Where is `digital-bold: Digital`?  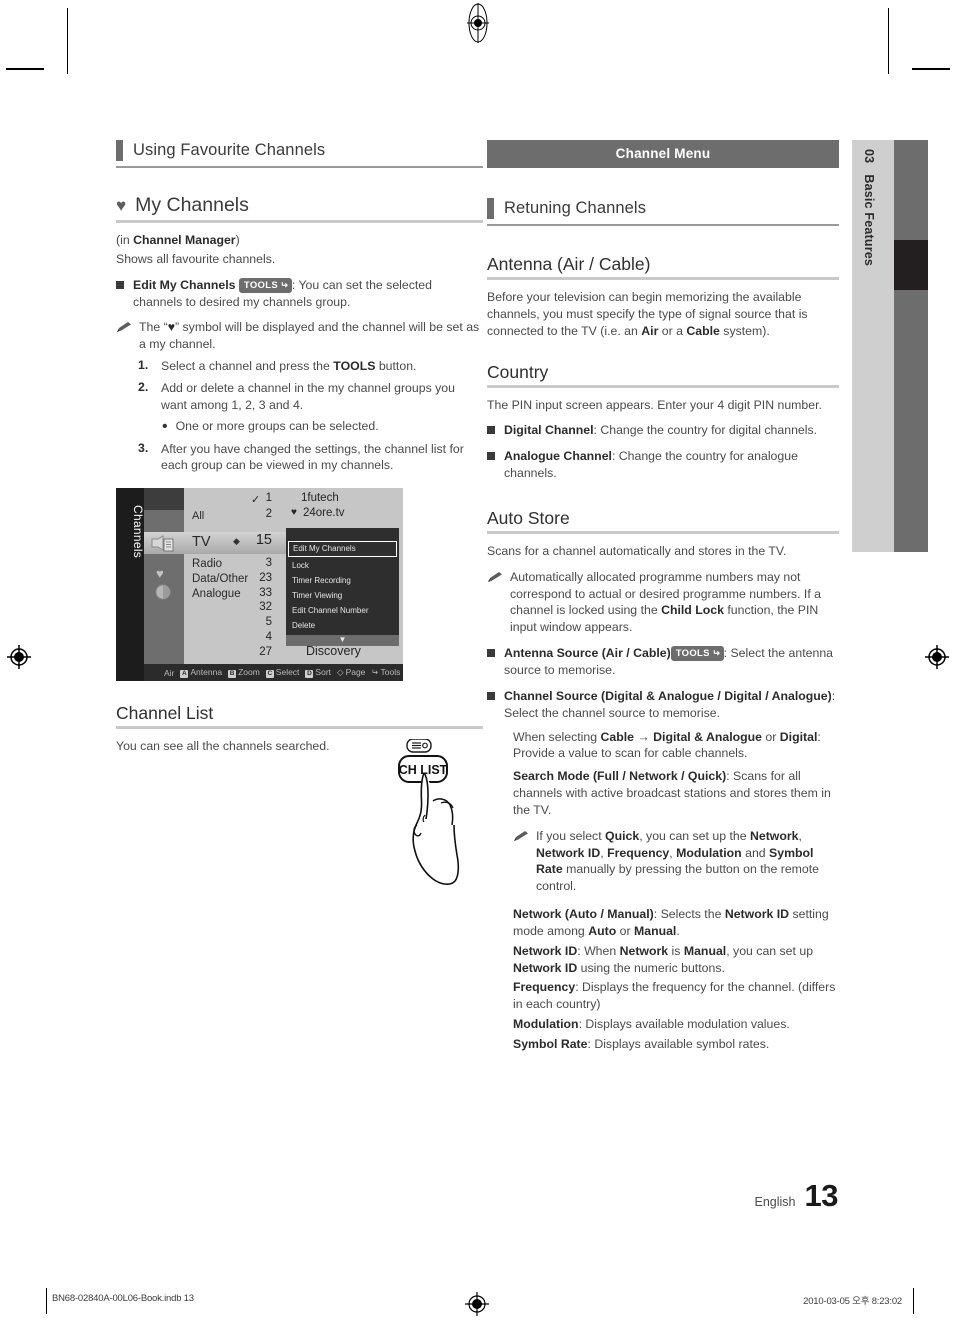
digital-bold: Digital is located at coordinates (798, 736).